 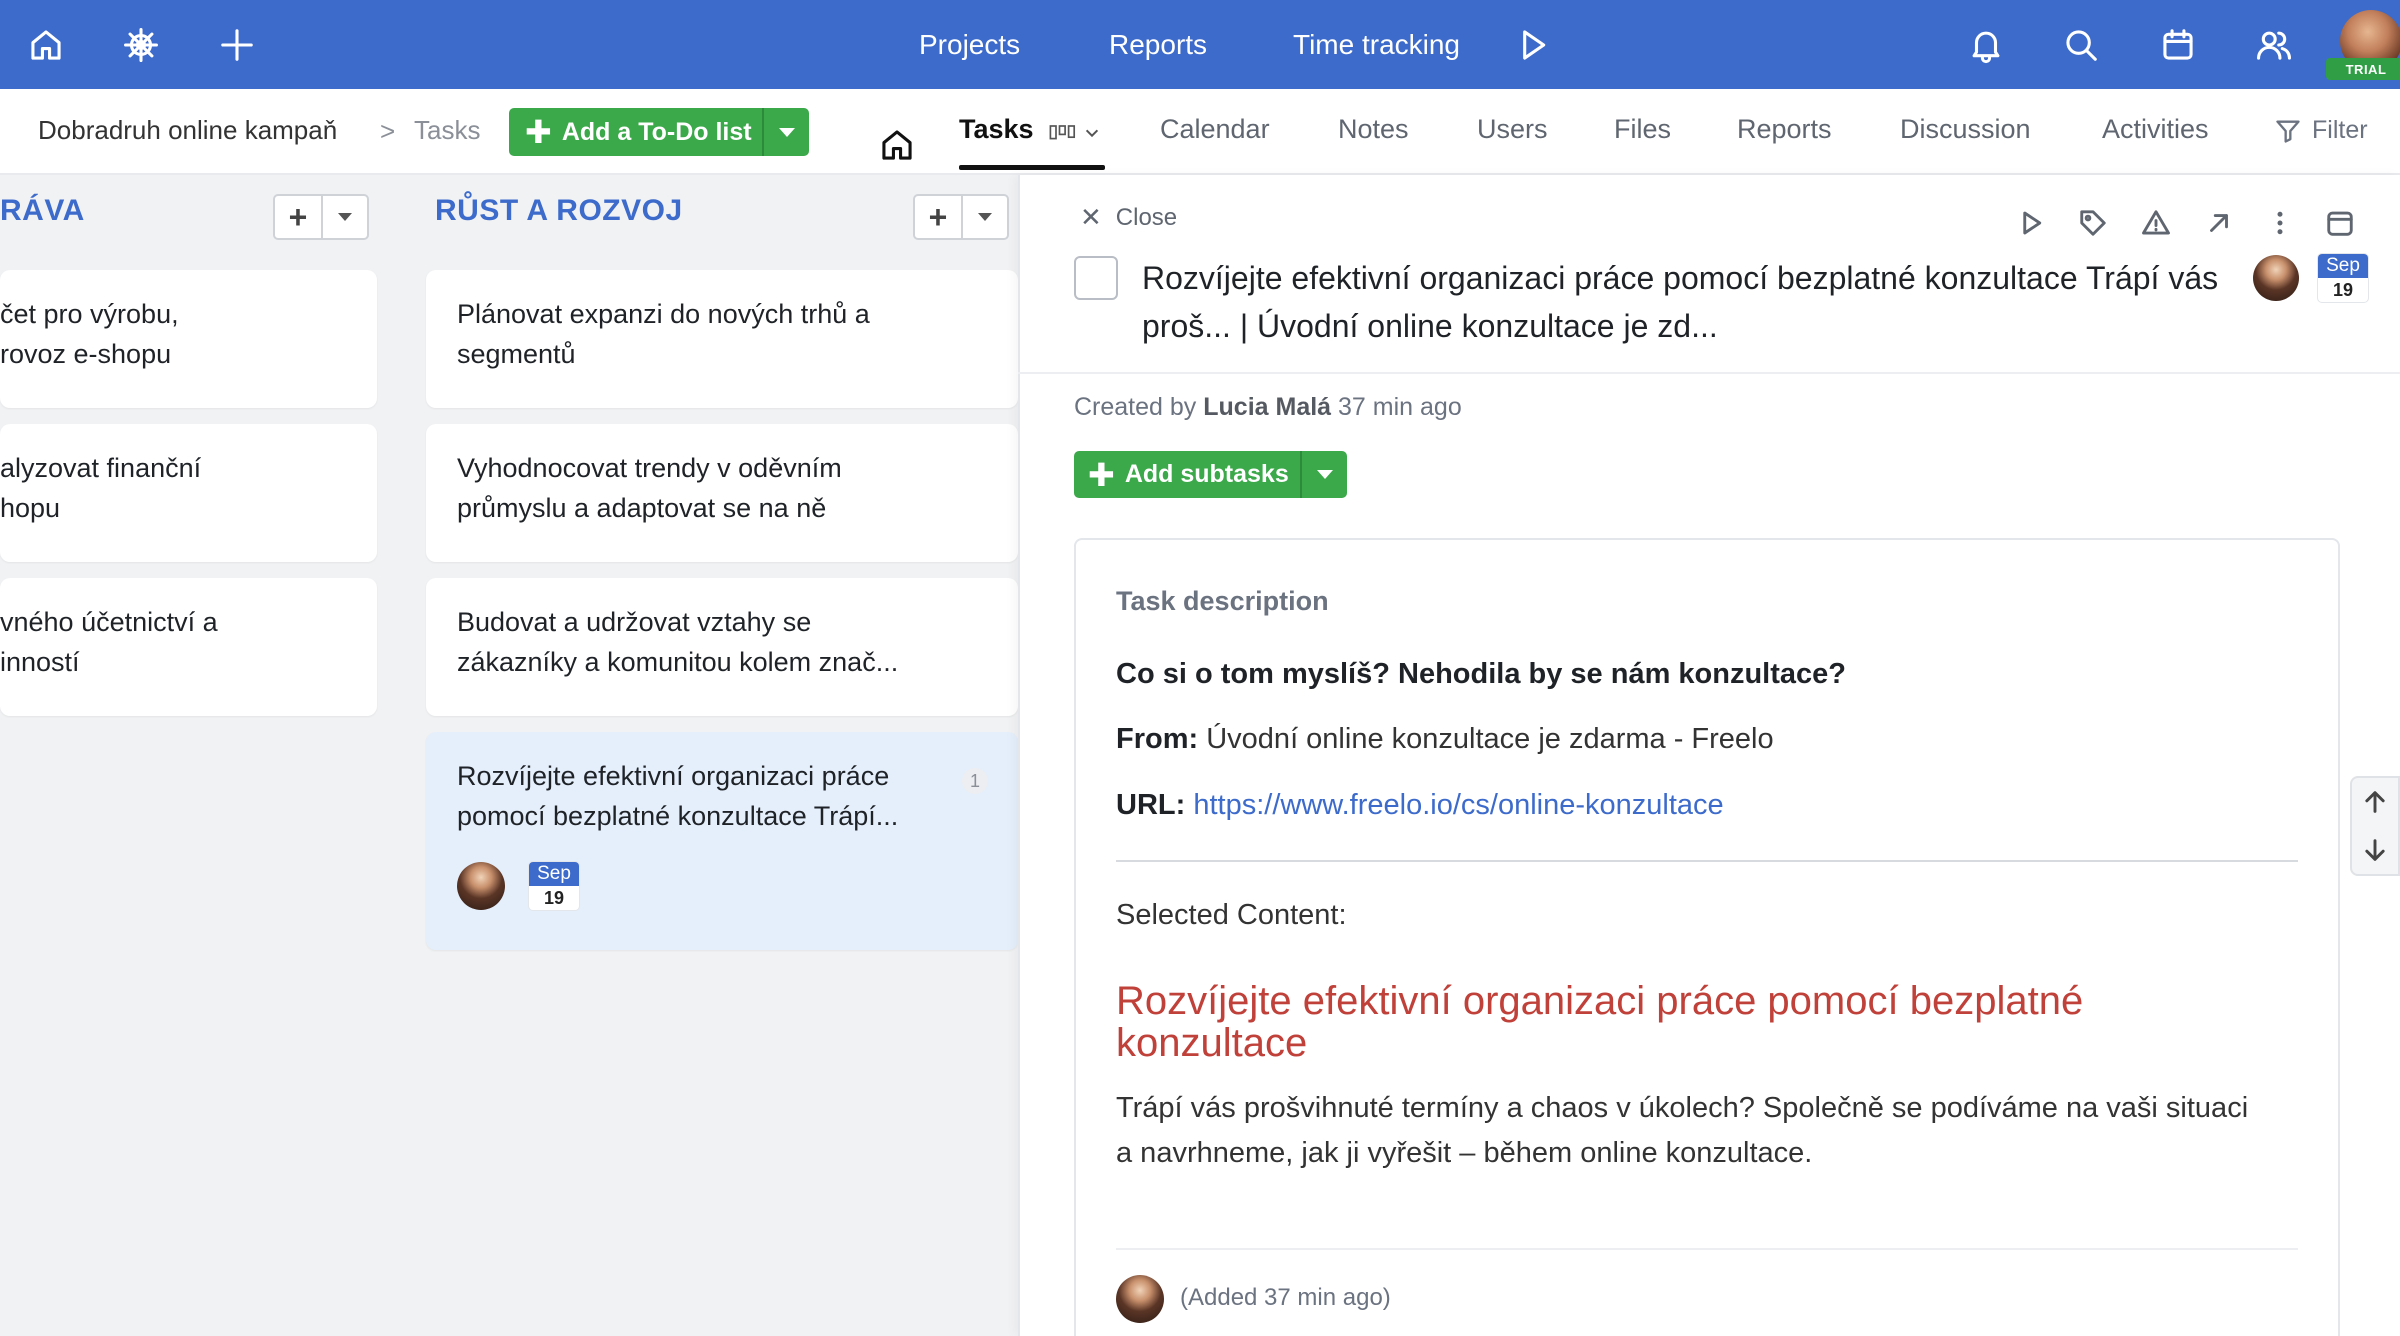 I want to click on trial-badge: TRIAL, so click(x=2363, y=69).